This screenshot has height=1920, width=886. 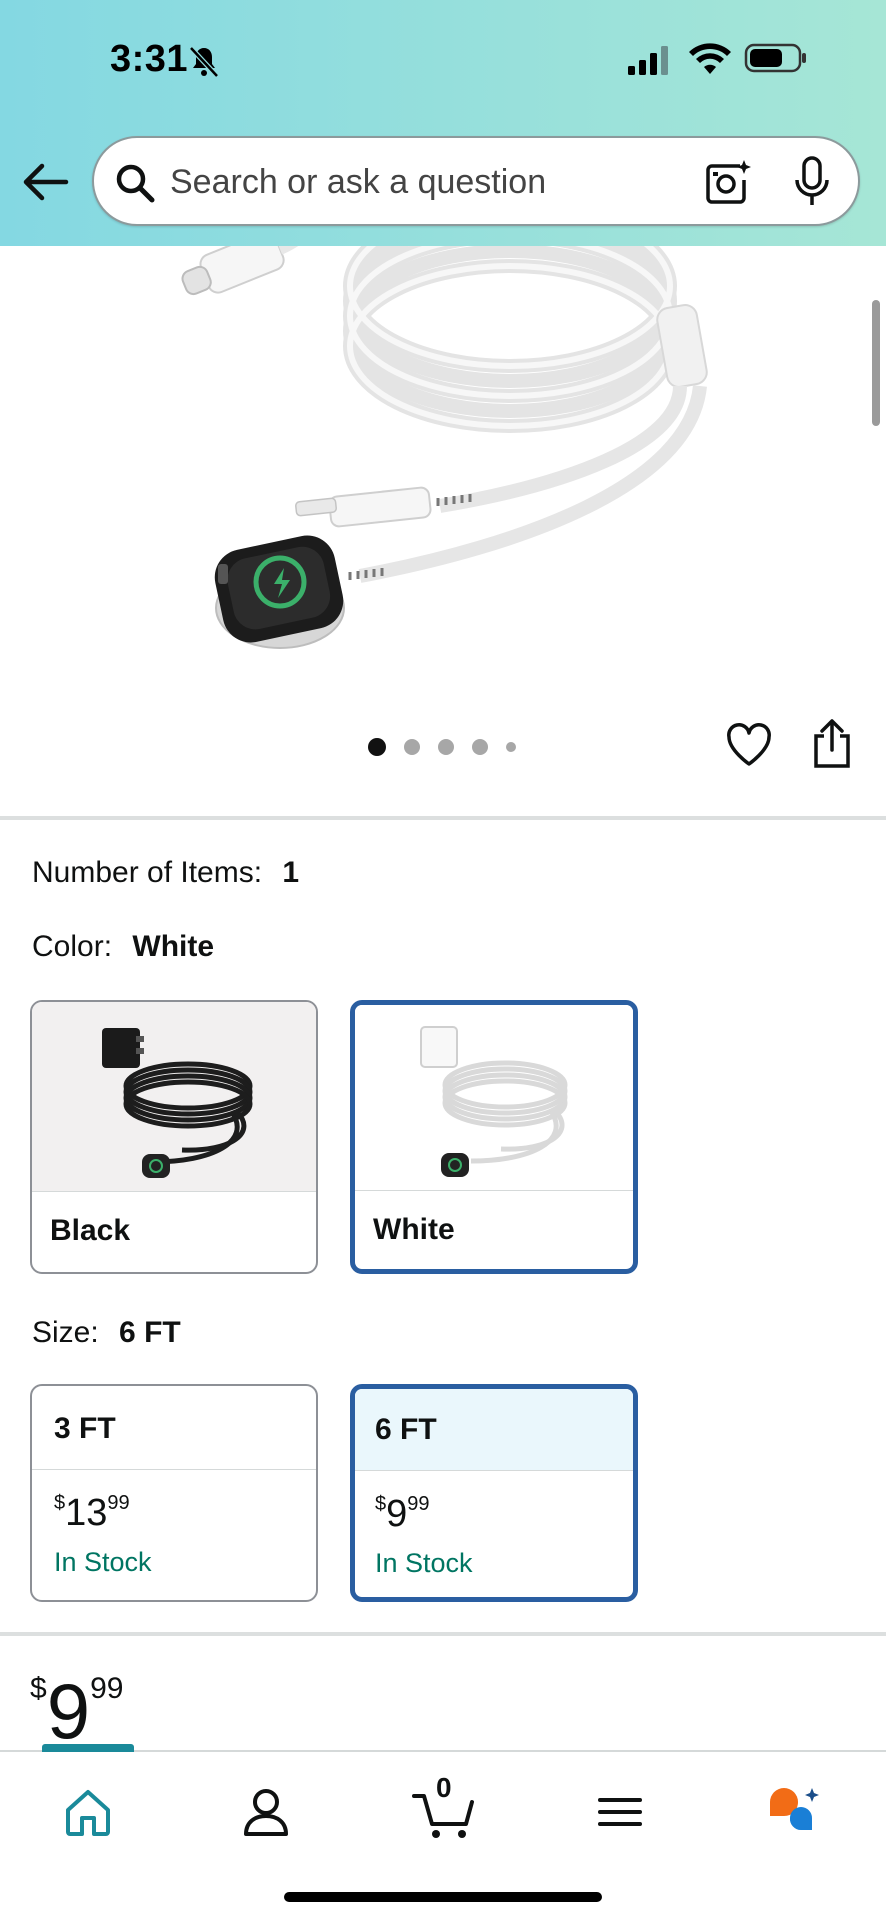 What do you see at coordinates (775, 58) in the screenshot?
I see `battery-icon` at bounding box center [775, 58].